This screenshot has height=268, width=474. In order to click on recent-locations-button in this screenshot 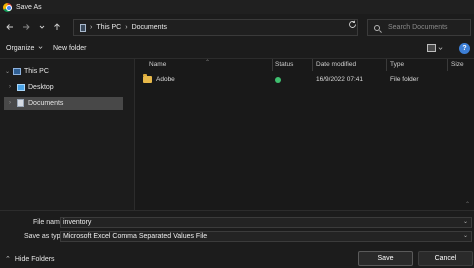, I will do `click(42, 27)`.